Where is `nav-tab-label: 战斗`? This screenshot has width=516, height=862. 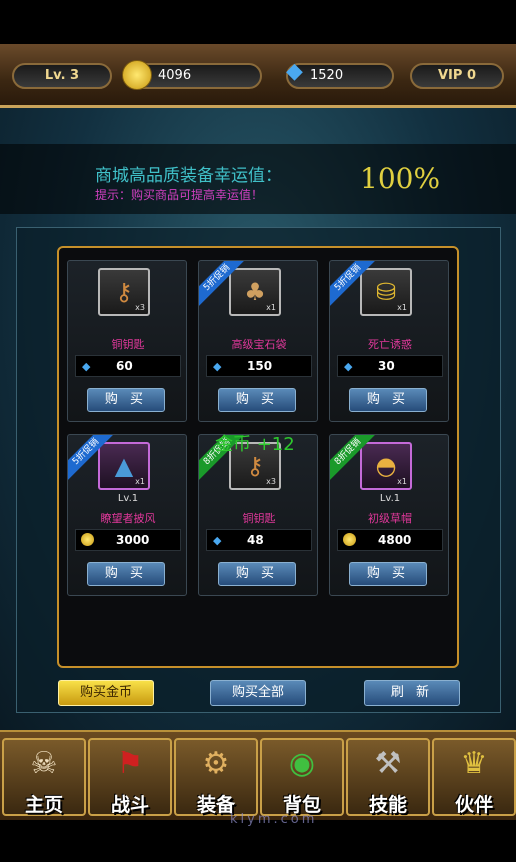 nav-tab-label: 战斗 is located at coordinates (129, 805).